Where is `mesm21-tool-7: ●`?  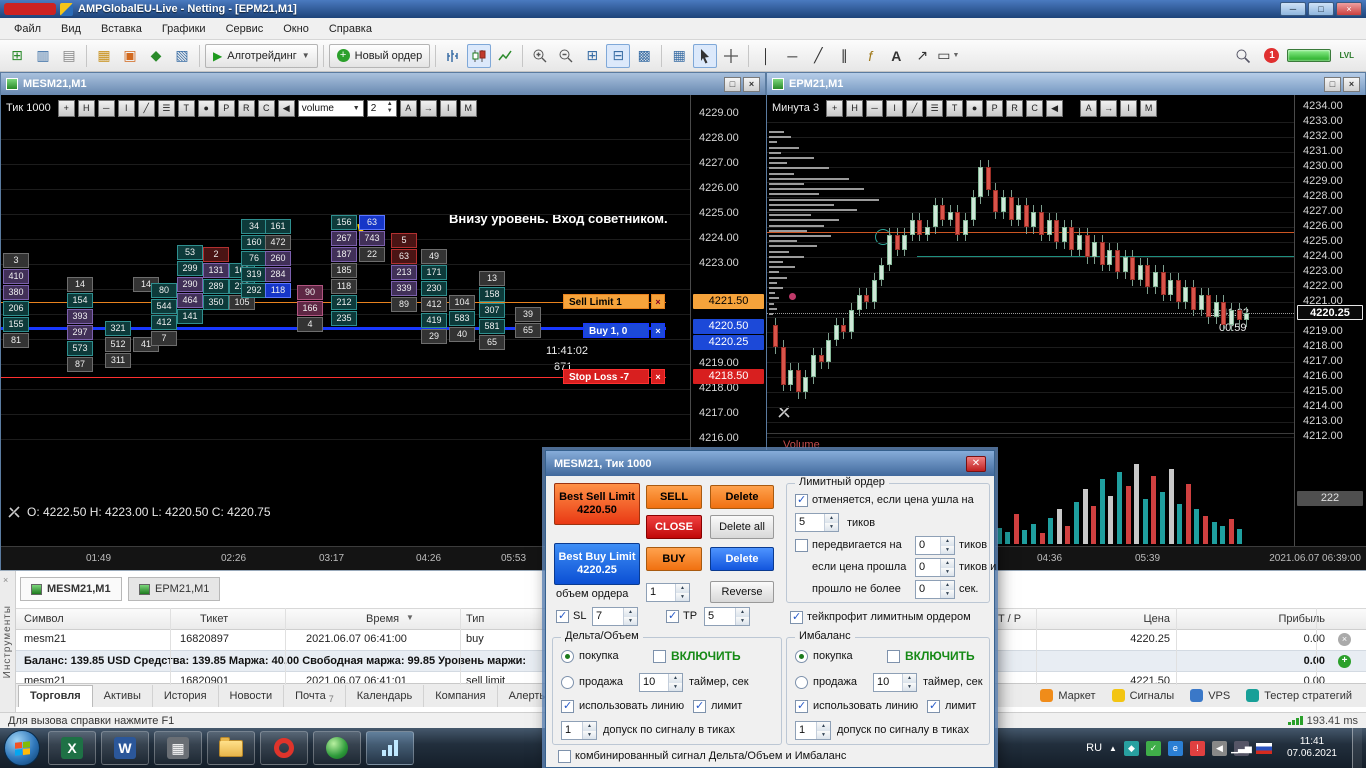 mesm21-tool-7: ● is located at coordinates (206, 108).